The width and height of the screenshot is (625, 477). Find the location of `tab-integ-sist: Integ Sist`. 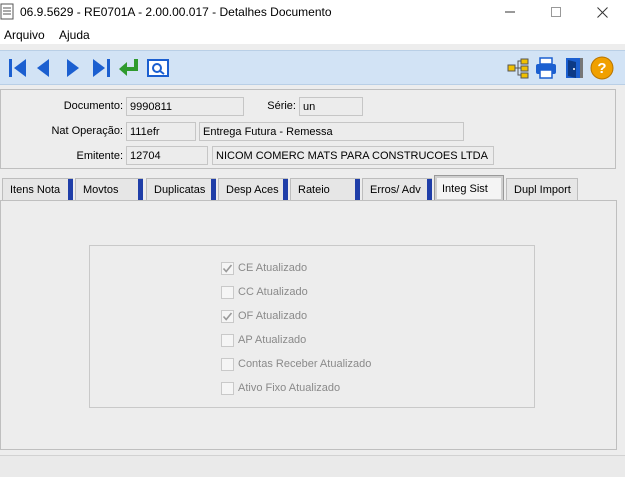

tab-integ-sist: Integ Sist is located at coordinates (469, 188).